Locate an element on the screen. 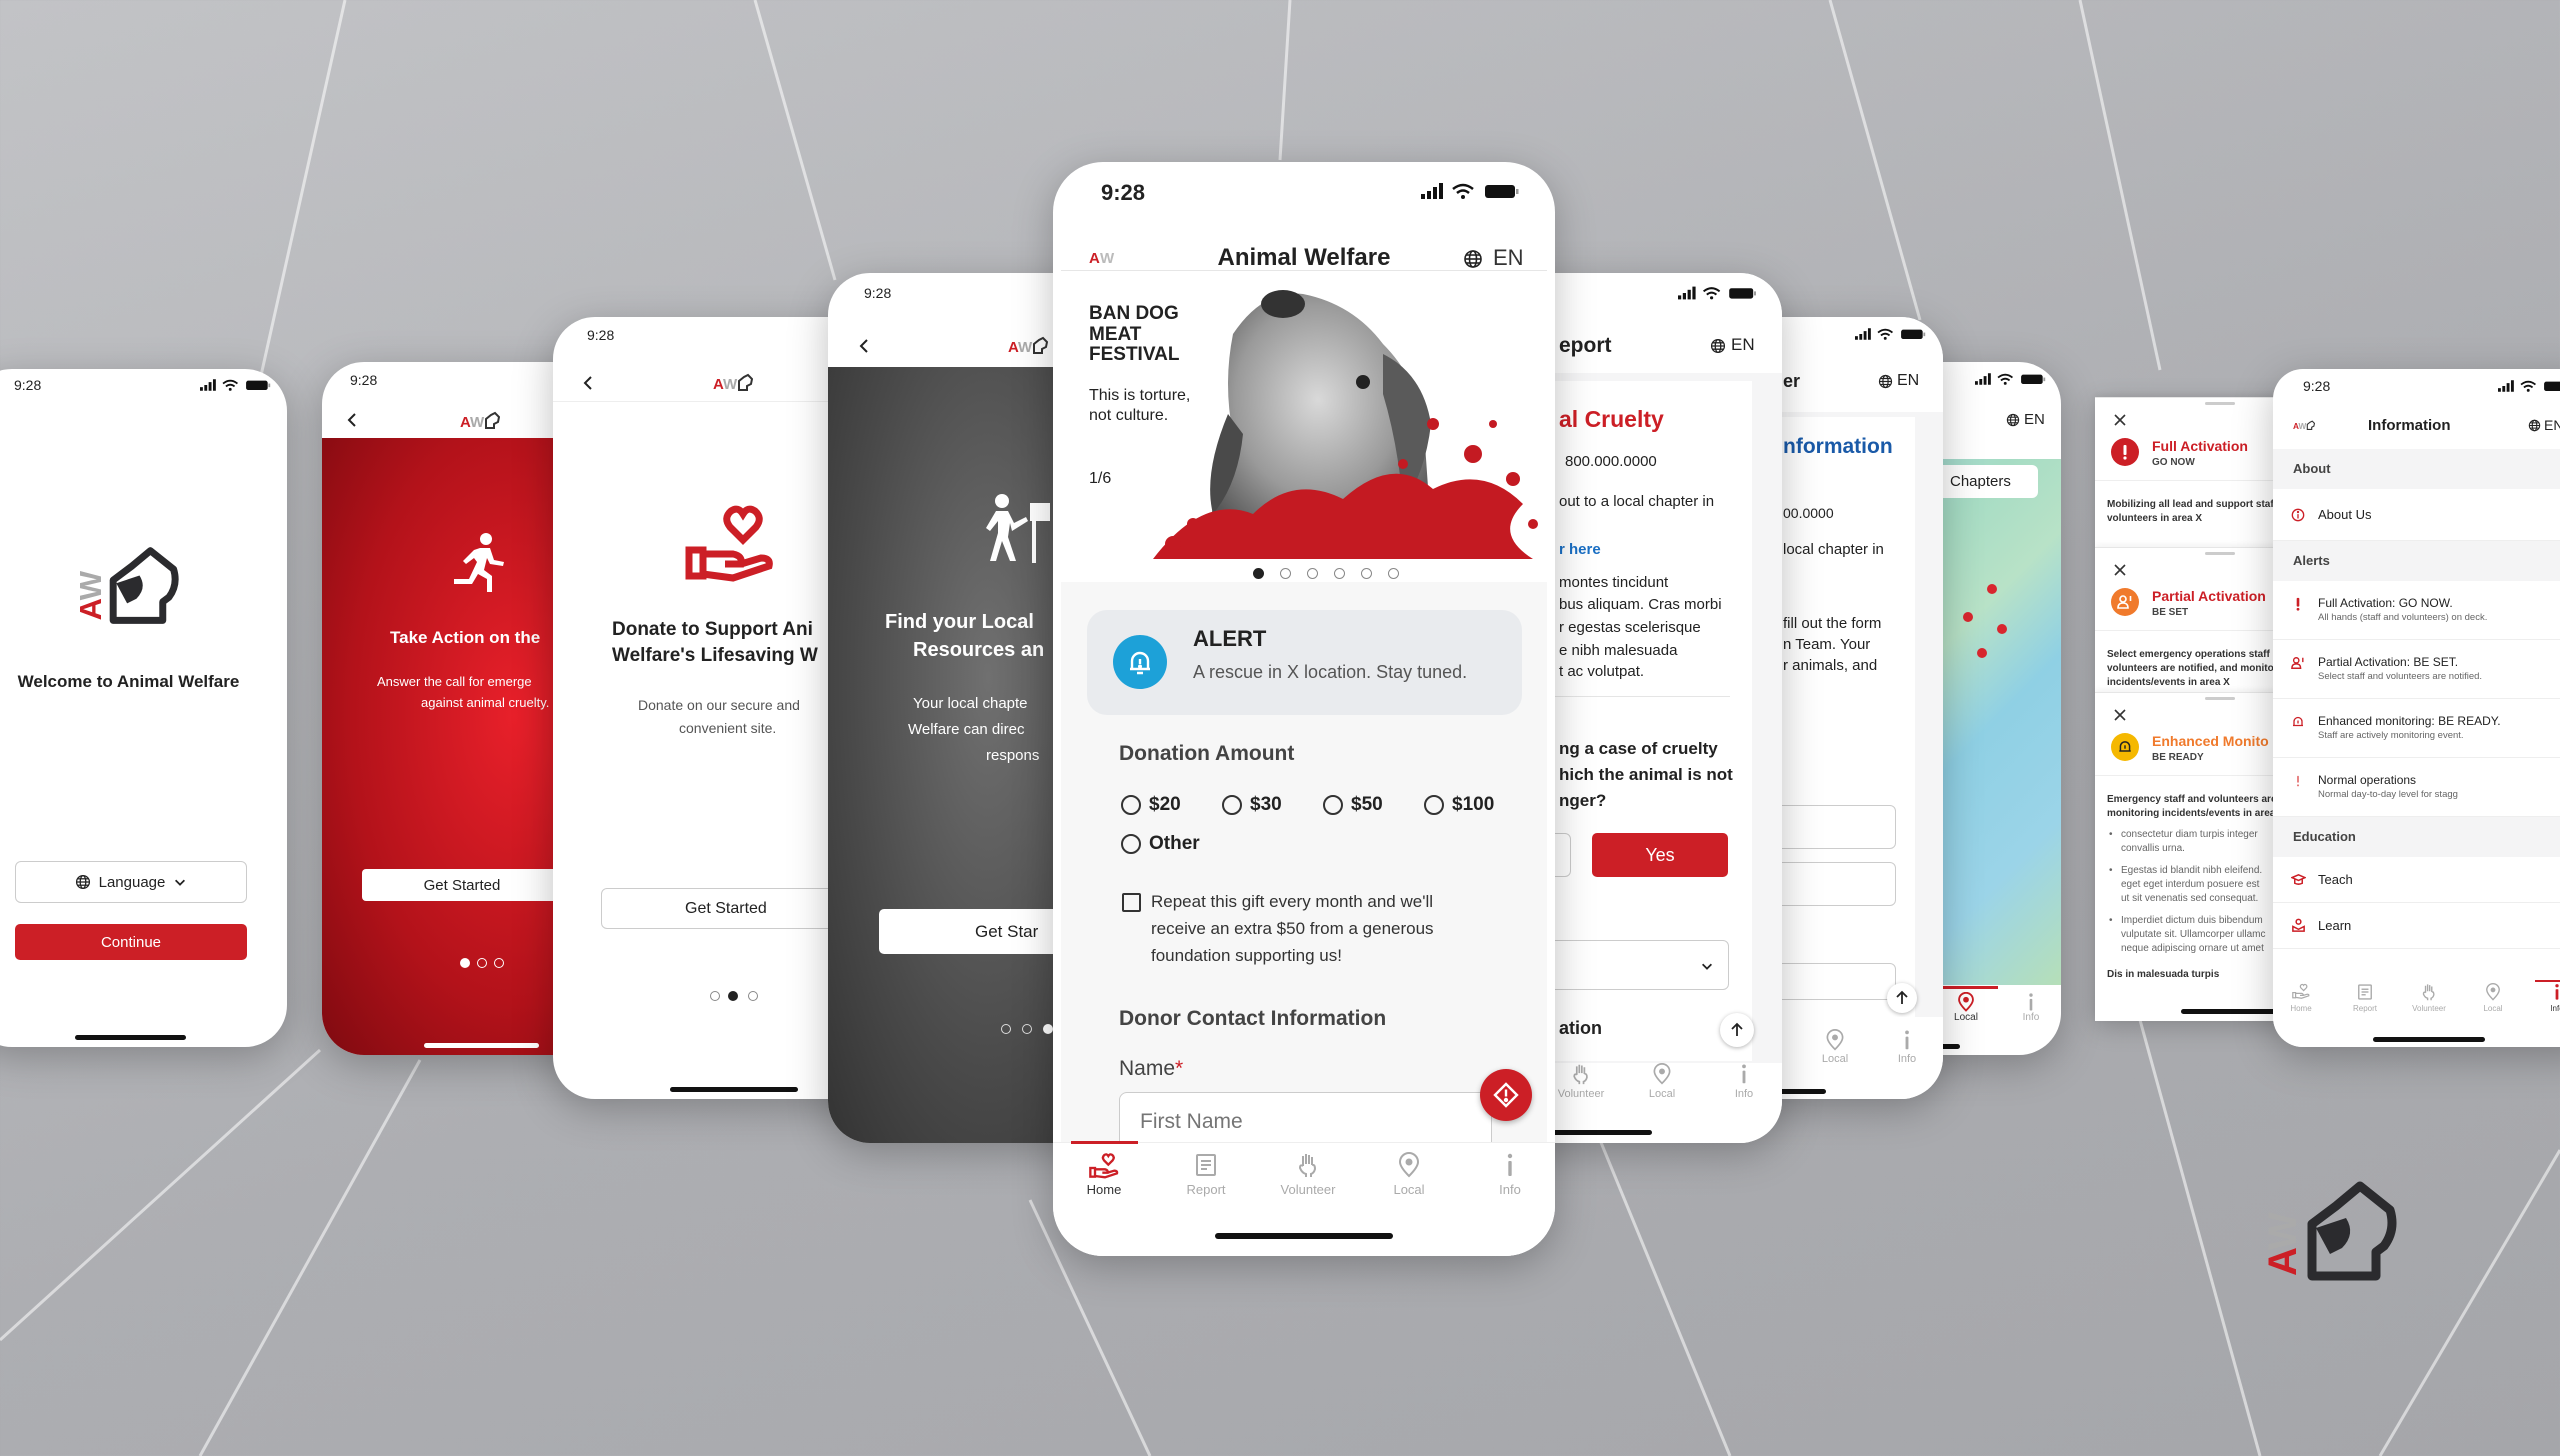 The width and height of the screenshot is (2560, 1456). continue-button: Continue is located at coordinates (131, 942).